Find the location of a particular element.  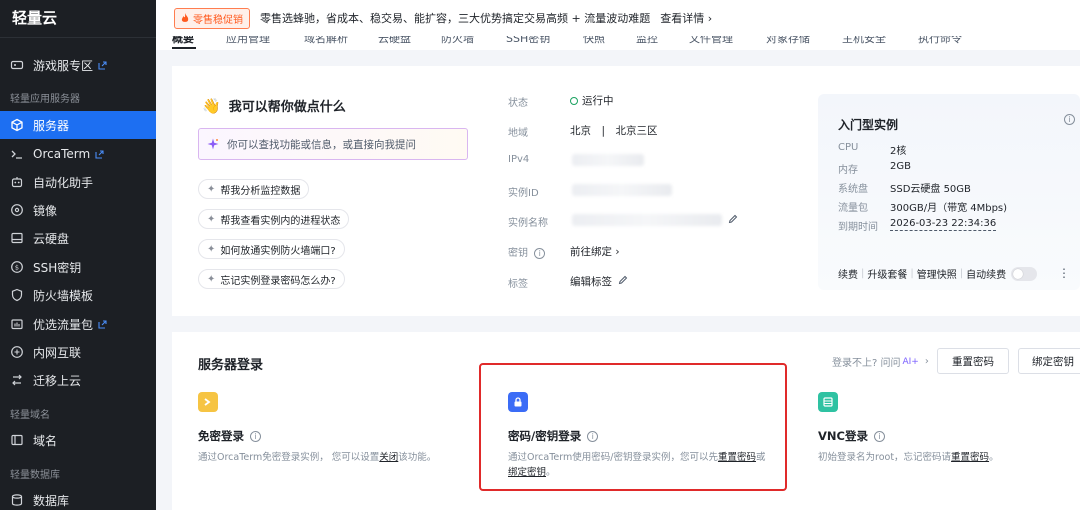

upgrade-plan-link: 升级套餐 is located at coordinates (887, 273).